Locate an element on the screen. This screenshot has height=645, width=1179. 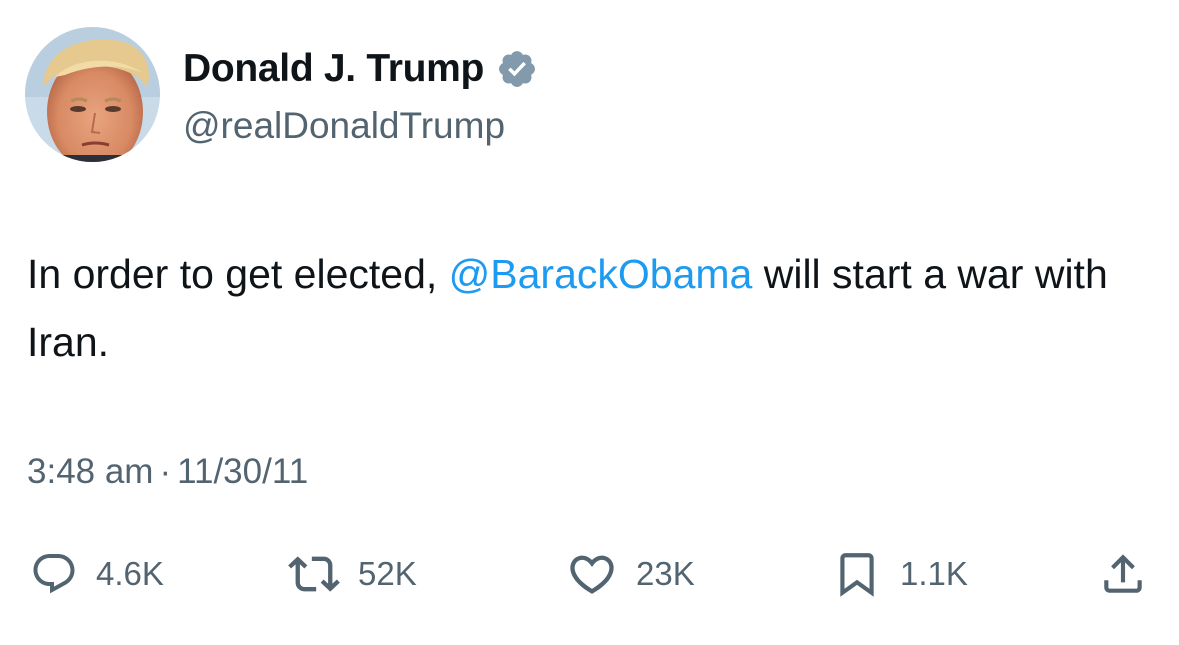
avatar-image is located at coordinates (92, 94).